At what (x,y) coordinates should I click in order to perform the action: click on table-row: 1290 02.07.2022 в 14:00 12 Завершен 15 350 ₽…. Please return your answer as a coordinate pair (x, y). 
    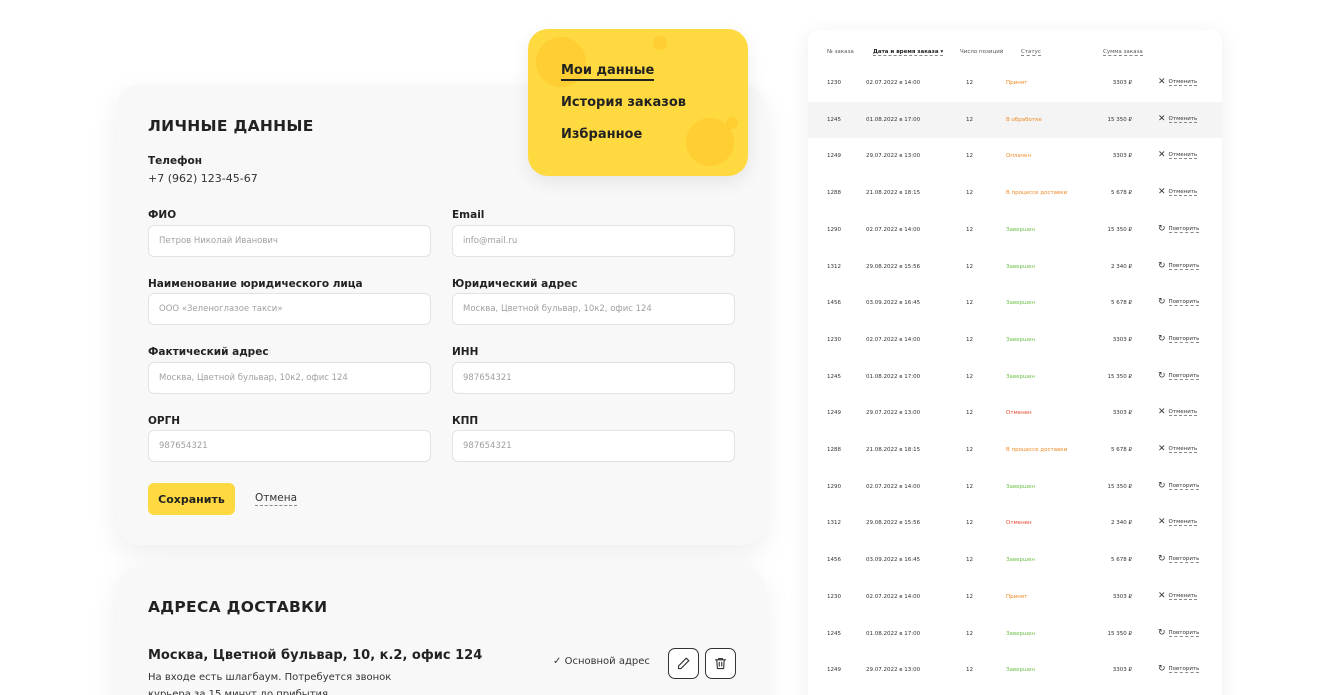
    Looking at the image, I should click on (1015, 487).